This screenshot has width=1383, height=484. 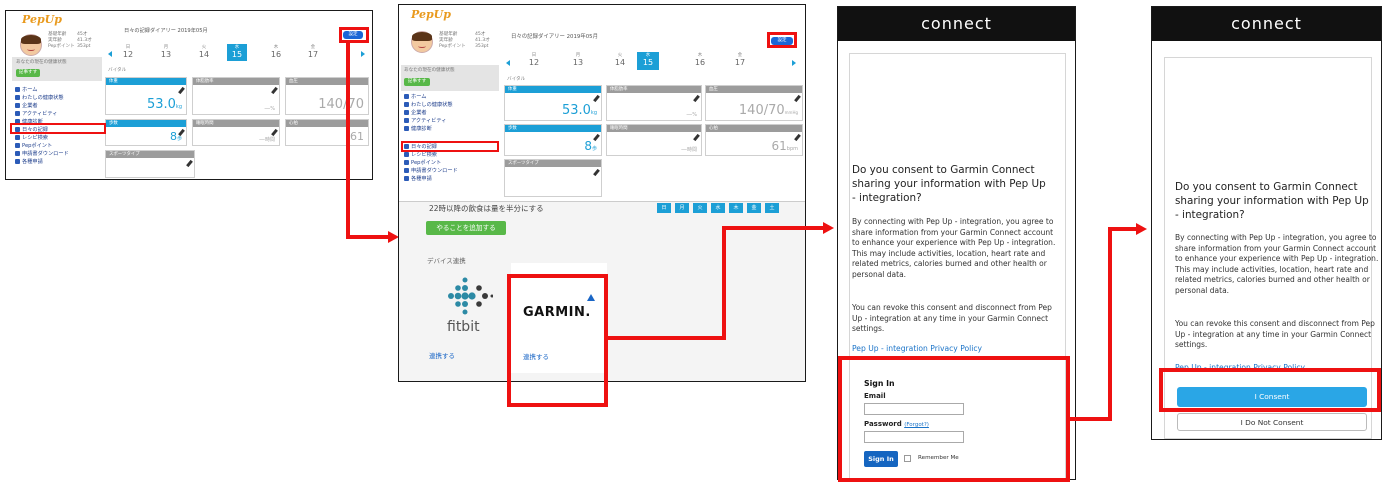 I want to click on profile-label-2: 実年齢, so click(x=55, y=40).